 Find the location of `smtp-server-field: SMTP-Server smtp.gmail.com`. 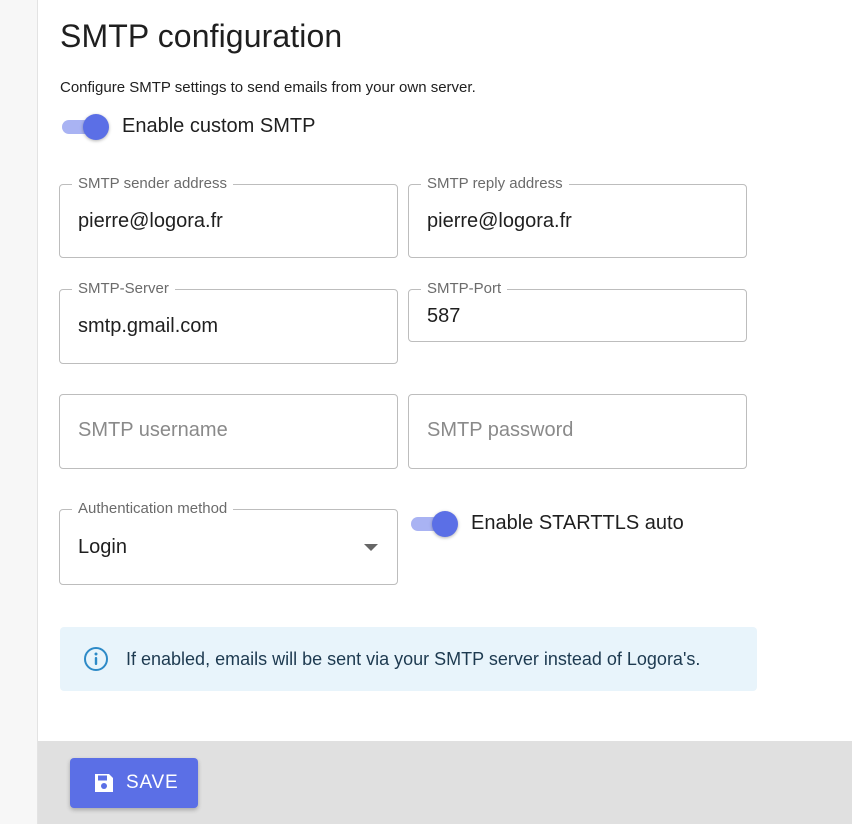

smtp-server-field: SMTP-Server smtp.gmail.com is located at coordinates (228, 322).